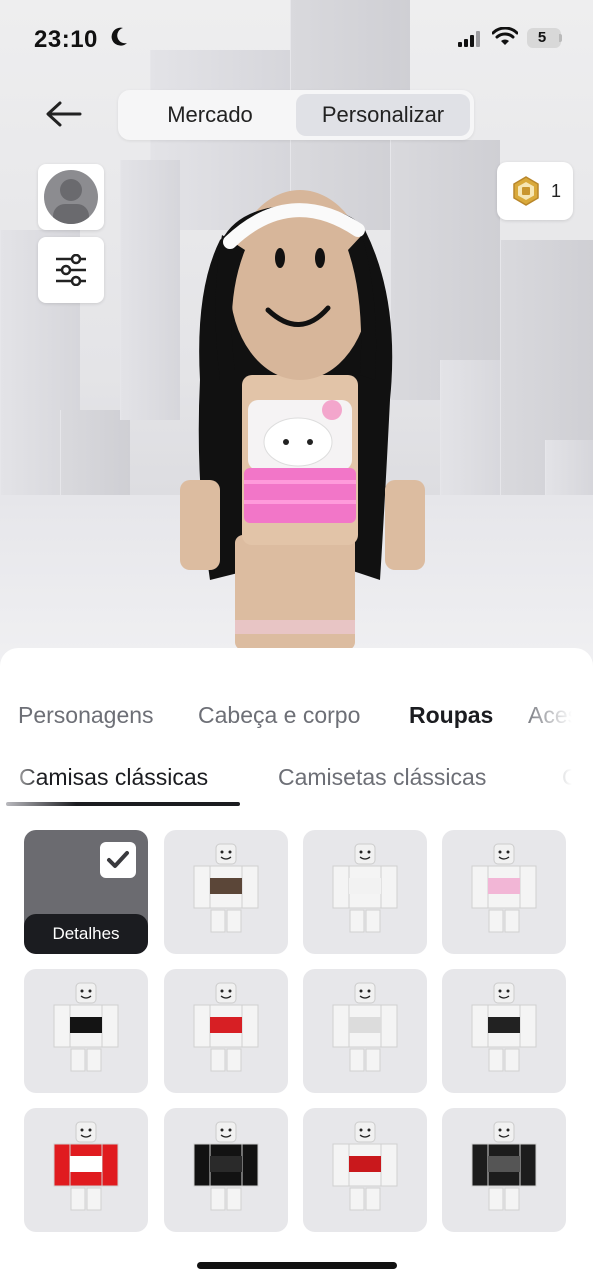 Image resolution: width=593 pixels, height=1280 pixels. I want to click on subtab-next: Ca, so click(576, 777).